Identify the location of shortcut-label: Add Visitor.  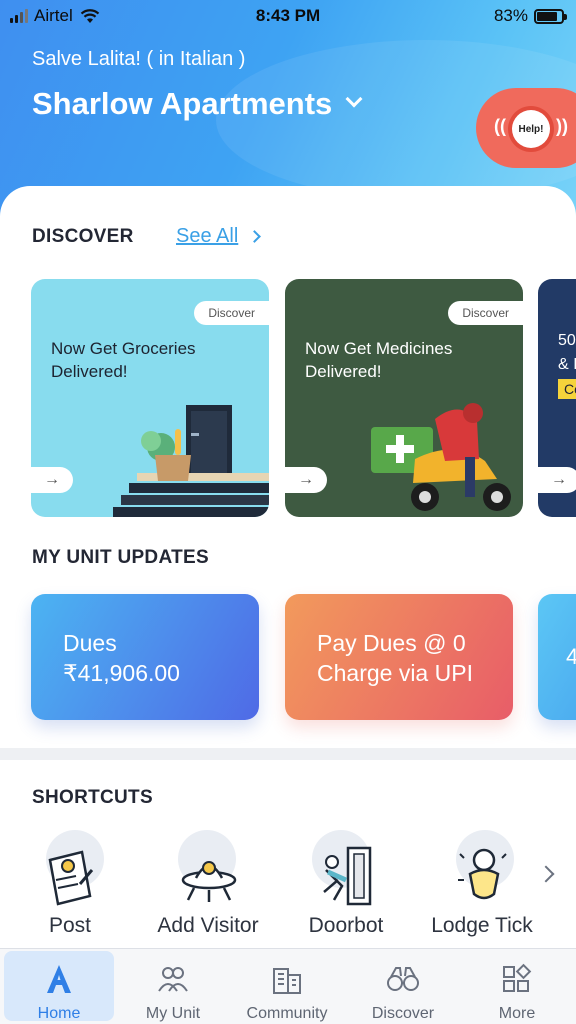
(208, 925).